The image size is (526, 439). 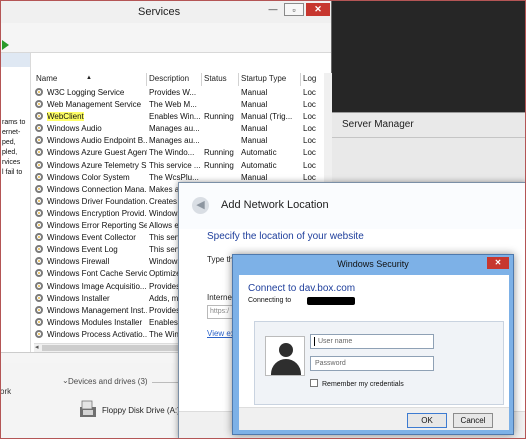 What do you see at coordinates (15, 60) in the screenshot?
I see `pane-header` at bounding box center [15, 60].